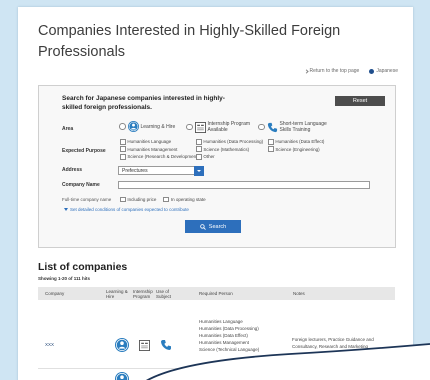 This screenshot has height=380, width=430. I want to click on area-option-internship: Internship Program Available, so click(221, 127).